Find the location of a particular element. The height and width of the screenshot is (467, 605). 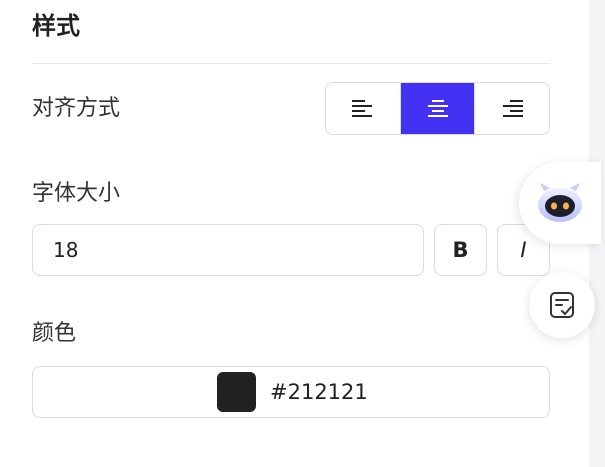

notes-button is located at coordinates (562, 305).